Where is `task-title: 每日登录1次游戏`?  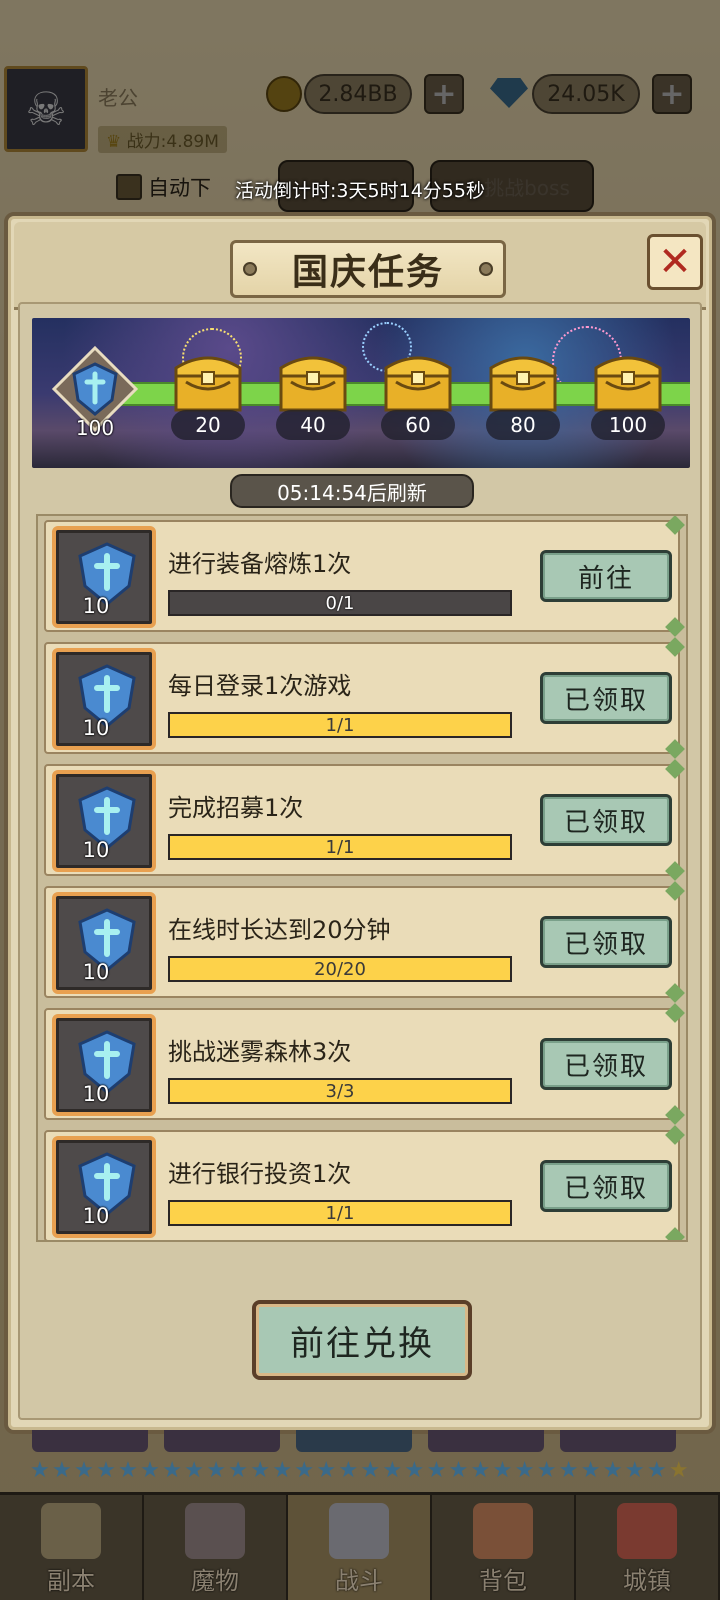 task-title: 每日登录1次游戏 is located at coordinates (260, 686).